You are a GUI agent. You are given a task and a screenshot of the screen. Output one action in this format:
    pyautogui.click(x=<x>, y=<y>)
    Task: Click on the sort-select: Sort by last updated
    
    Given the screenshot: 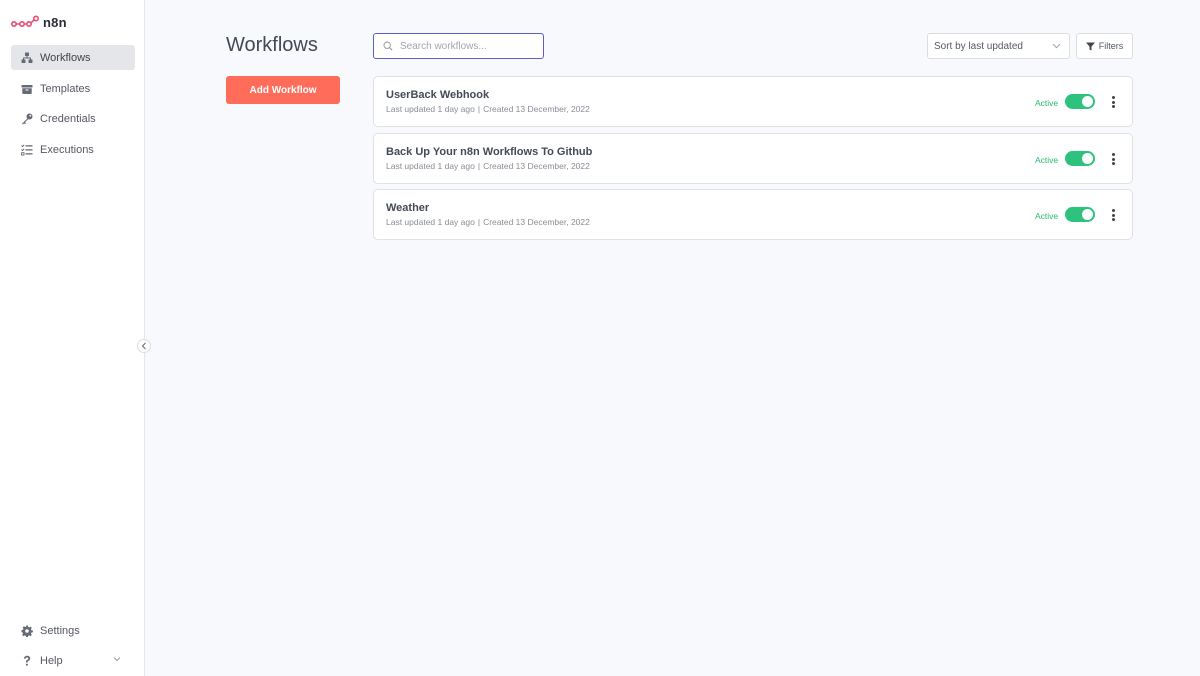 What is the action you would take?
    pyautogui.click(x=998, y=46)
    